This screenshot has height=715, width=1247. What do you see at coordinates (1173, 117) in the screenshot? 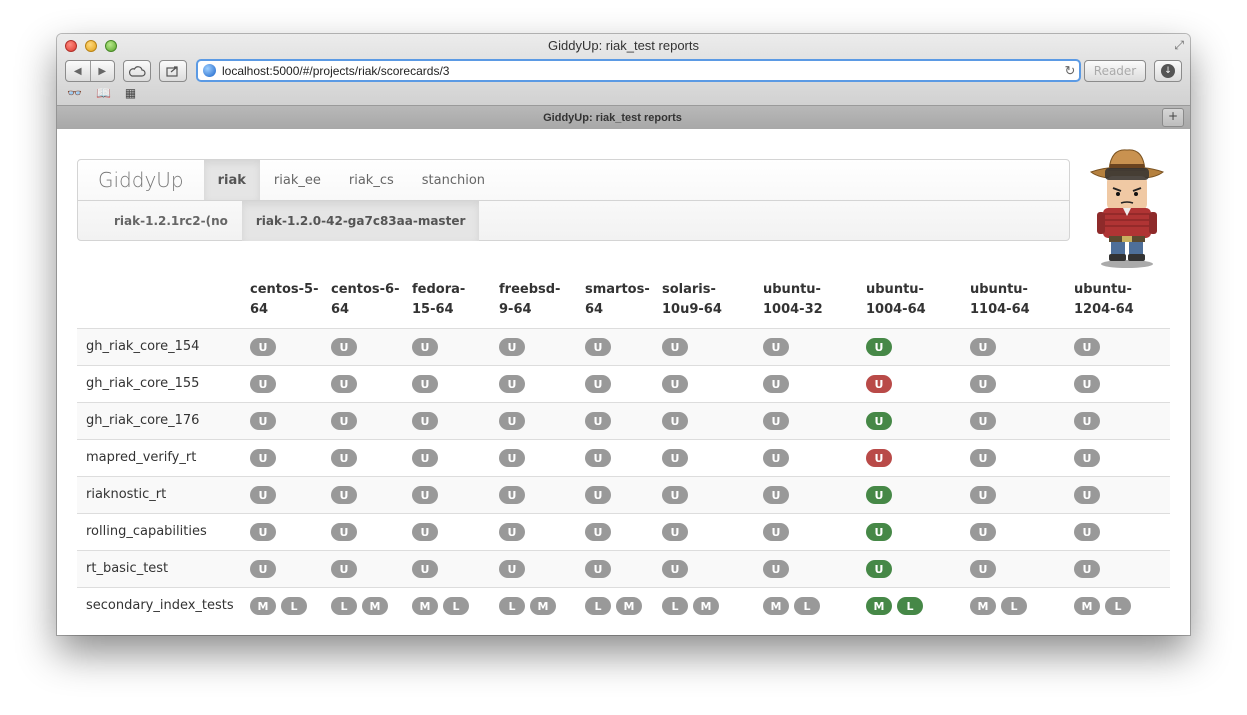
I see `new-tab-button: +` at bounding box center [1173, 117].